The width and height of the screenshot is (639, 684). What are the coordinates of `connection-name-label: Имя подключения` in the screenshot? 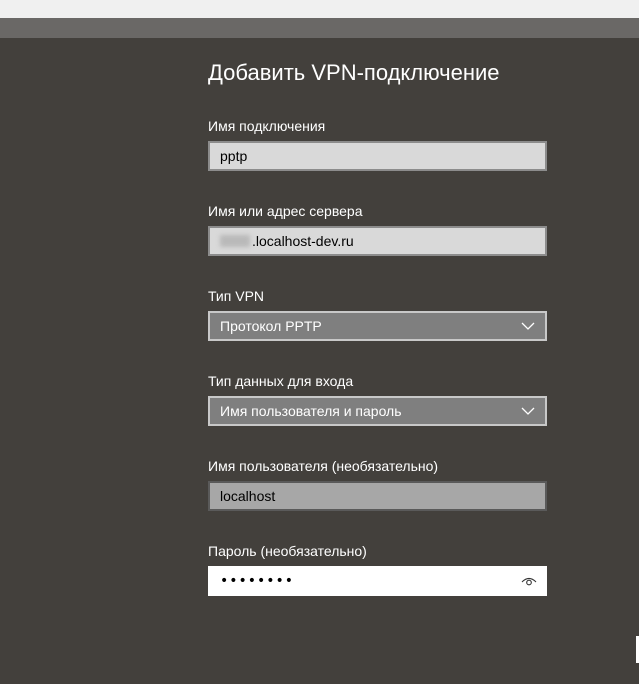 It's located at (267, 126).